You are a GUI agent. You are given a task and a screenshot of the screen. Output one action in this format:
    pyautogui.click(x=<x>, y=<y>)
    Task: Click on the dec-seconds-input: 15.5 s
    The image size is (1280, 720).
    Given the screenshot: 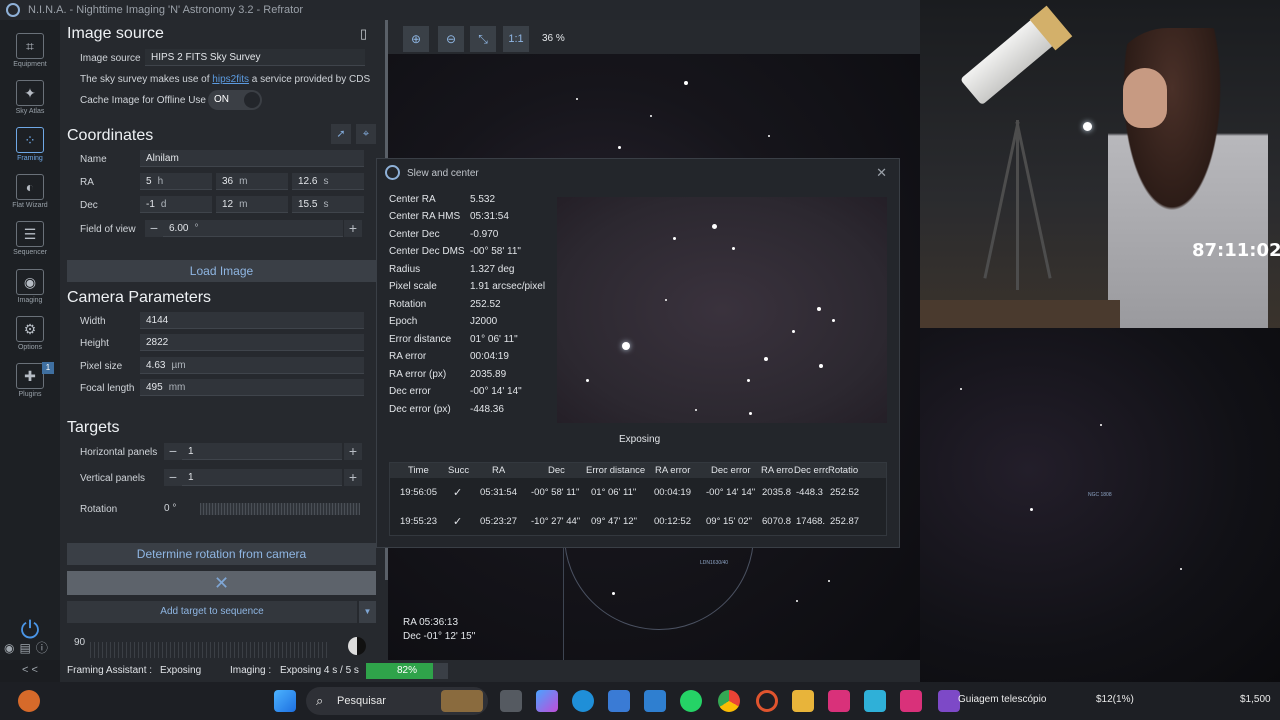 What is the action you would take?
    pyautogui.click(x=328, y=204)
    